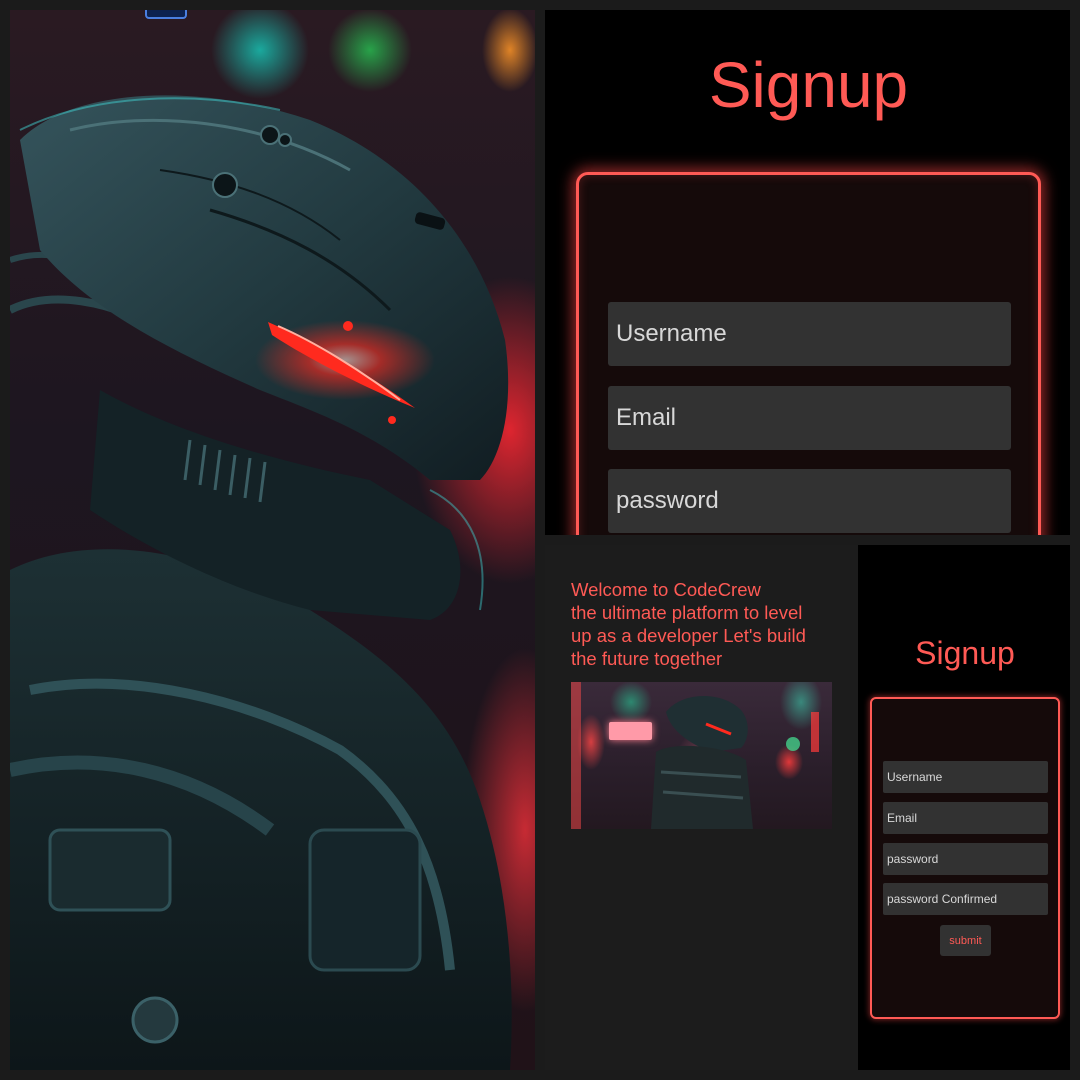  I want to click on robot-thumbnail, so click(695, 755).